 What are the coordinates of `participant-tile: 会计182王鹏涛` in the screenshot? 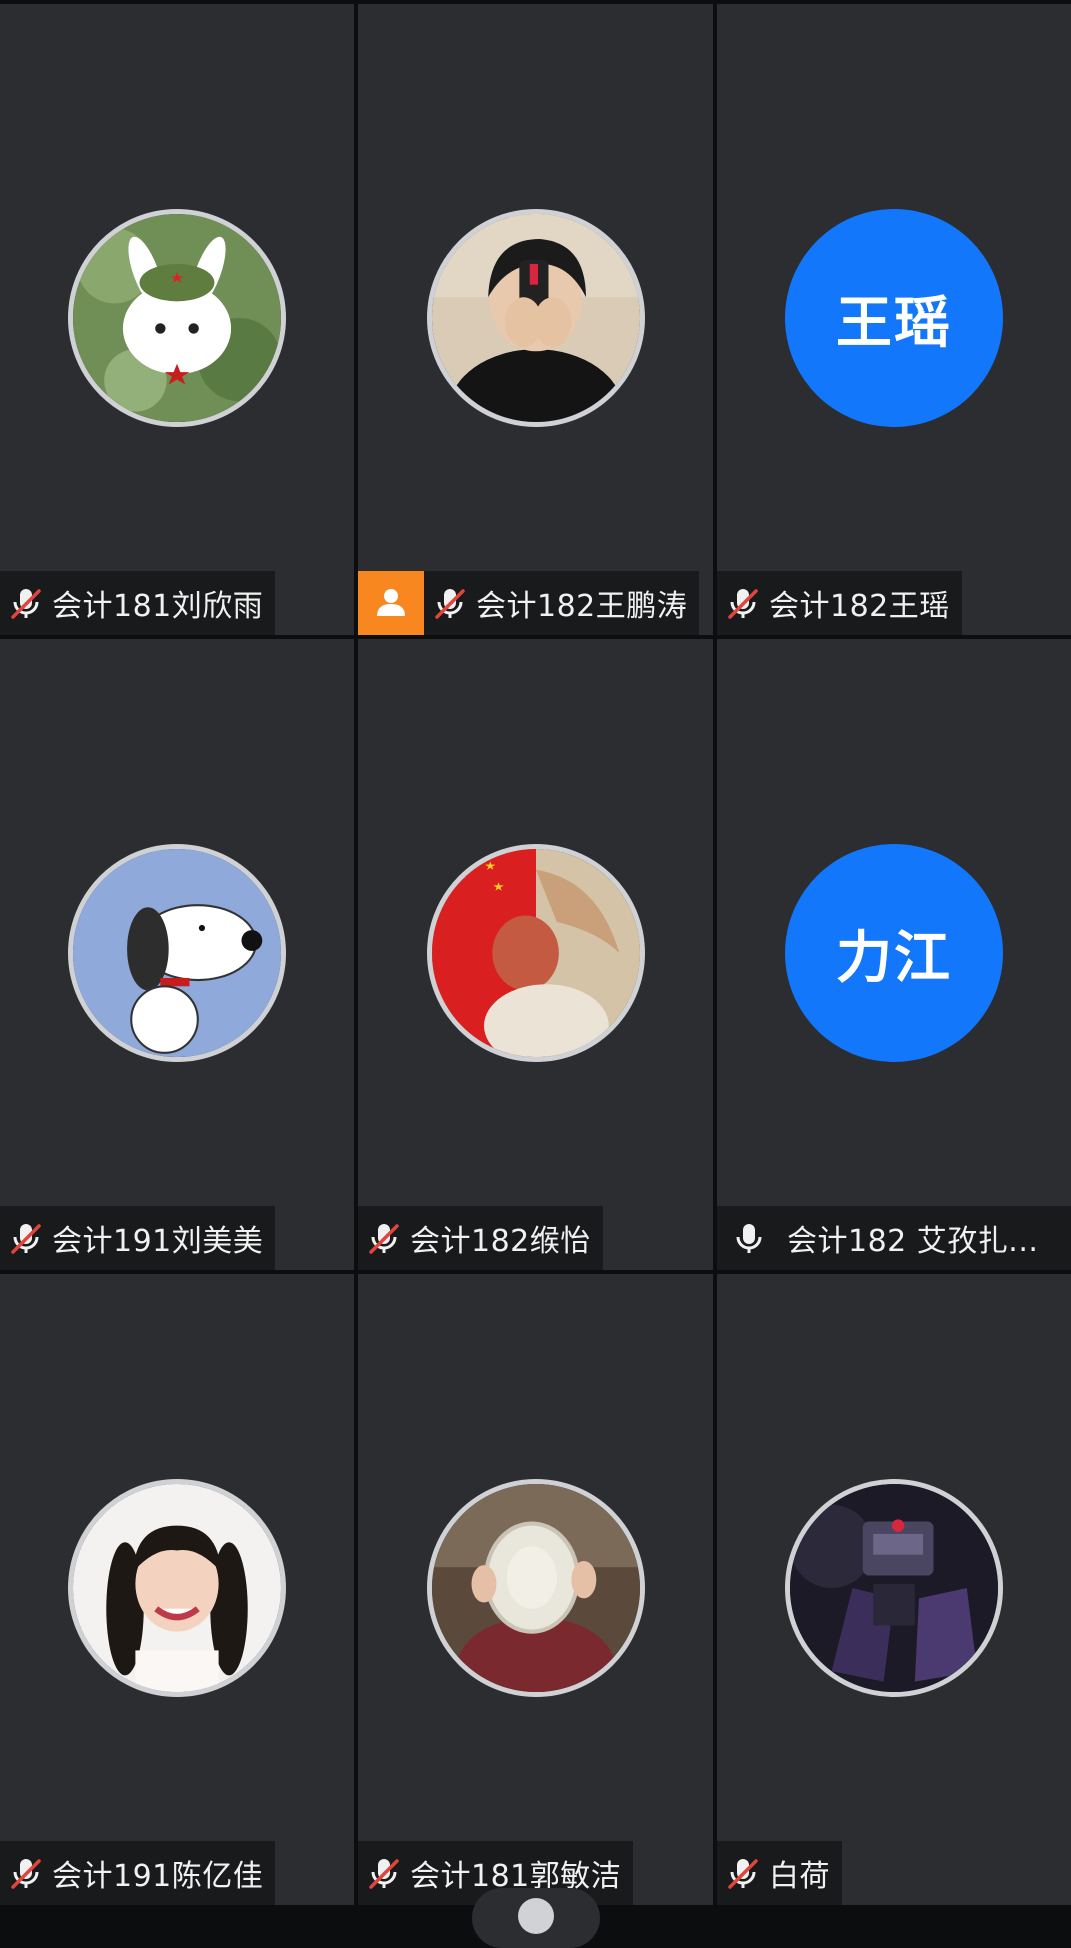 It's located at (535, 319).